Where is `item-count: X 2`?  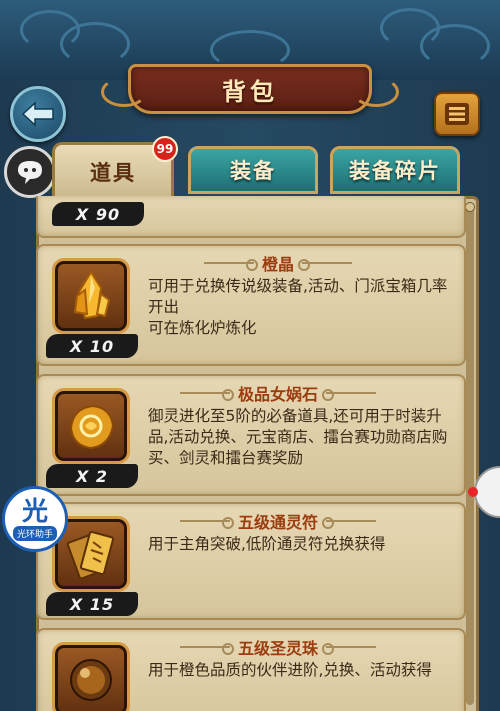
item-count: X 2 is located at coordinates (92, 476).